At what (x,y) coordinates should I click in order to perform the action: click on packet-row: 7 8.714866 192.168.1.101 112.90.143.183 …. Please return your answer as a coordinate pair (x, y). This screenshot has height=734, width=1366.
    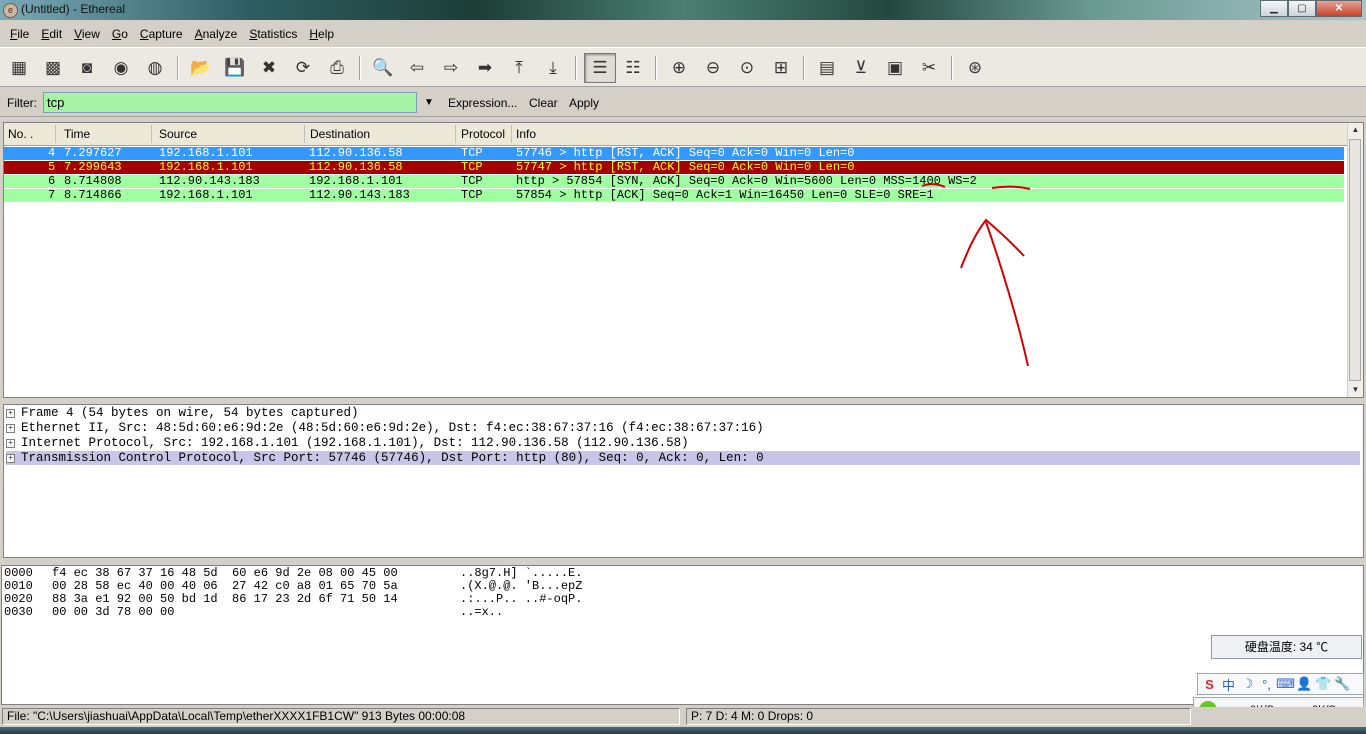
    Looking at the image, I should click on (674, 195).